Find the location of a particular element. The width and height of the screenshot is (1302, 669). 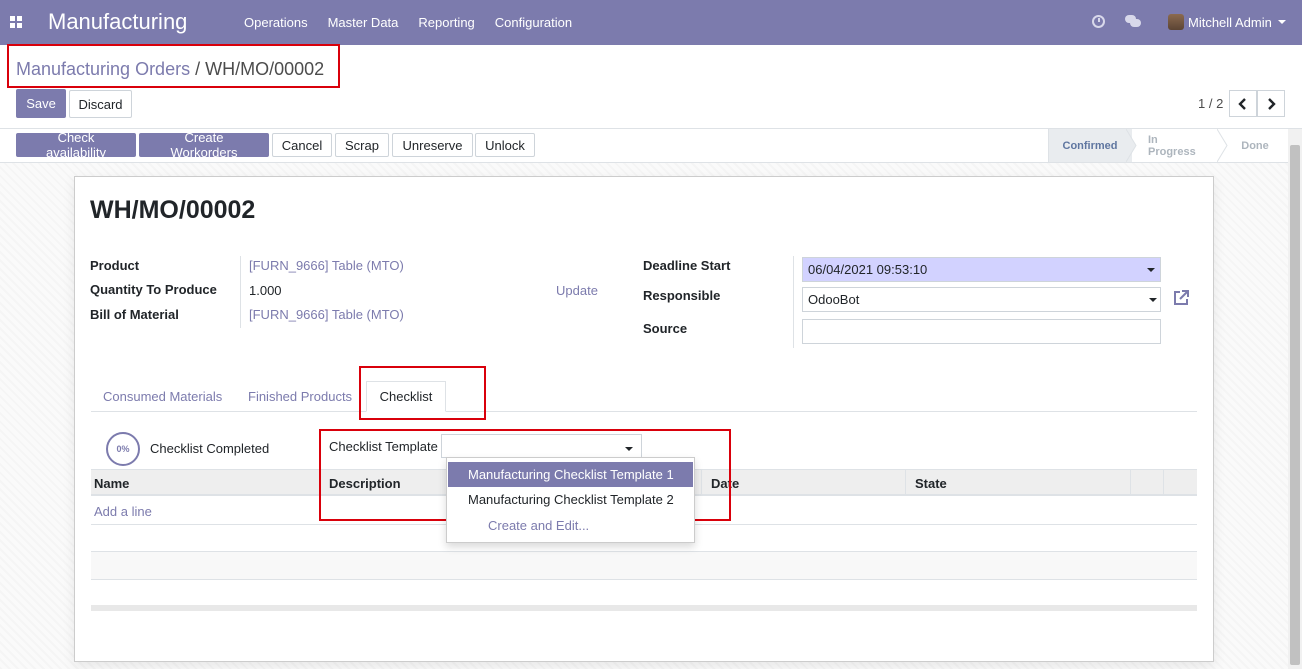

checklist-completed-label: Checklist Completed is located at coordinates (210, 448).